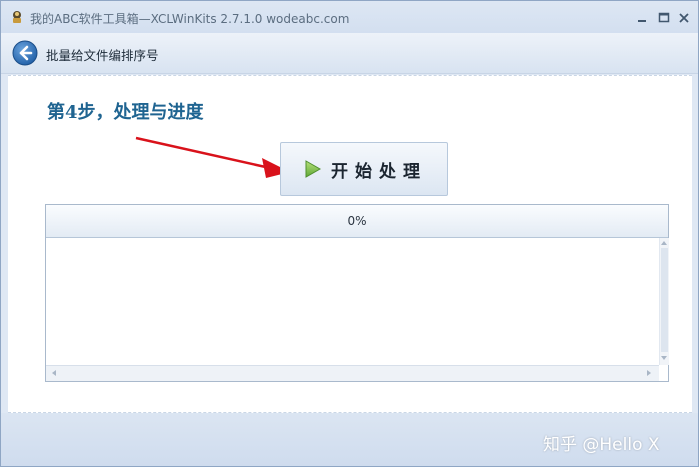 This screenshot has height=467, width=699. I want to click on start-processing-button: 开始处理, so click(364, 169).